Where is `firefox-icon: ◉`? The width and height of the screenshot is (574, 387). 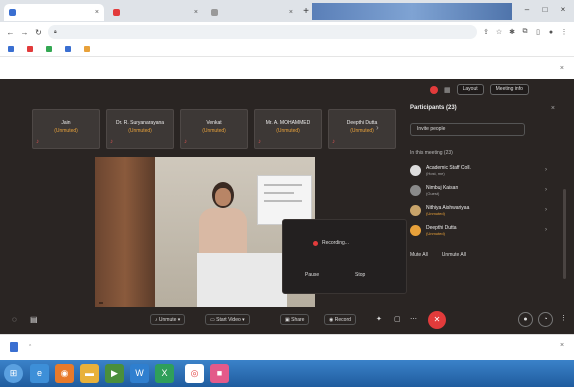 firefox-icon: ◉ is located at coordinates (64, 373).